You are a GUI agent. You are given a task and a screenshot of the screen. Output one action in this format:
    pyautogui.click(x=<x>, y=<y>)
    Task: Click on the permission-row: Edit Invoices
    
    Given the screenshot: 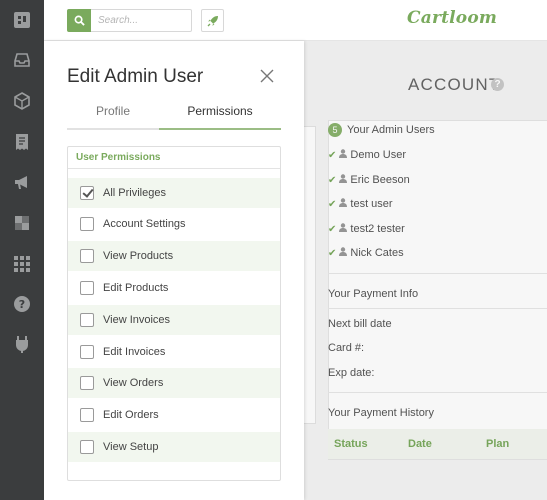 What is the action you would take?
    pyautogui.click(x=174, y=352)
    